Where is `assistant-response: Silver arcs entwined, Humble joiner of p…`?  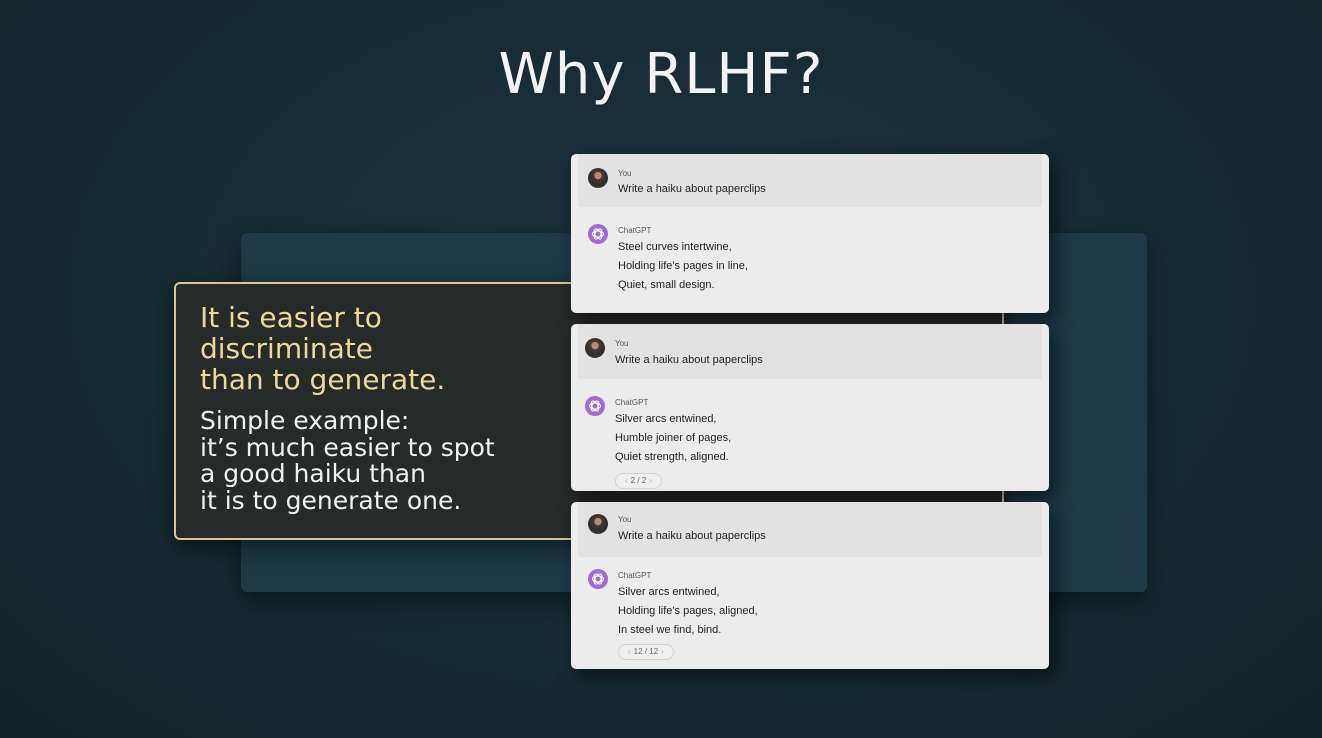 assistant-response: Silver arcs entwined, Humble joiner of p… is located at coordinates (673, 438).